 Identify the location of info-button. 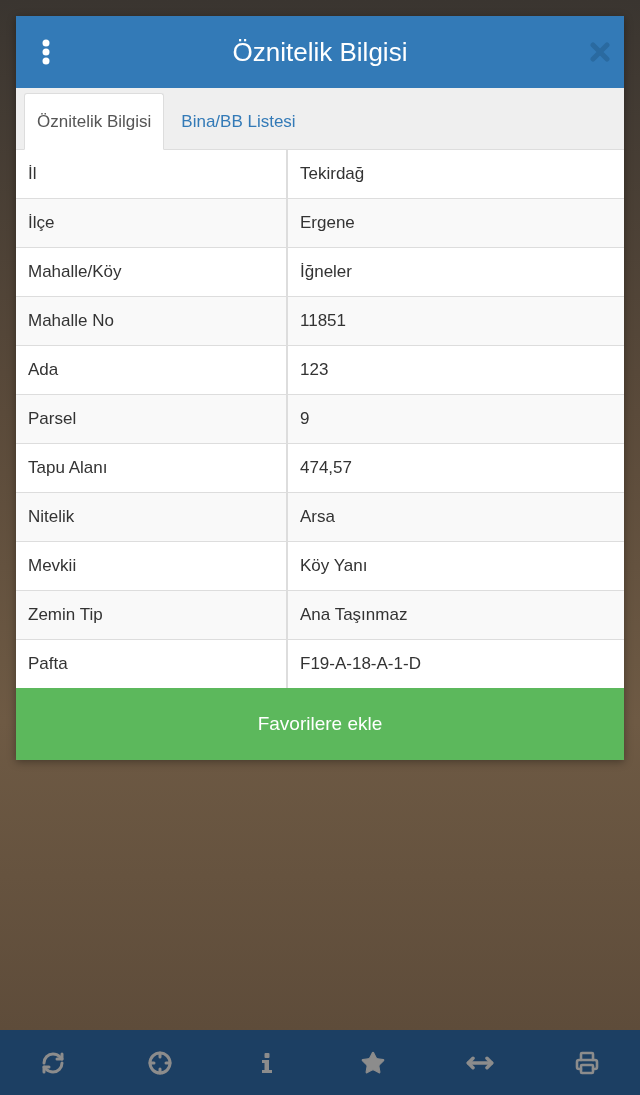
(266, 1062).